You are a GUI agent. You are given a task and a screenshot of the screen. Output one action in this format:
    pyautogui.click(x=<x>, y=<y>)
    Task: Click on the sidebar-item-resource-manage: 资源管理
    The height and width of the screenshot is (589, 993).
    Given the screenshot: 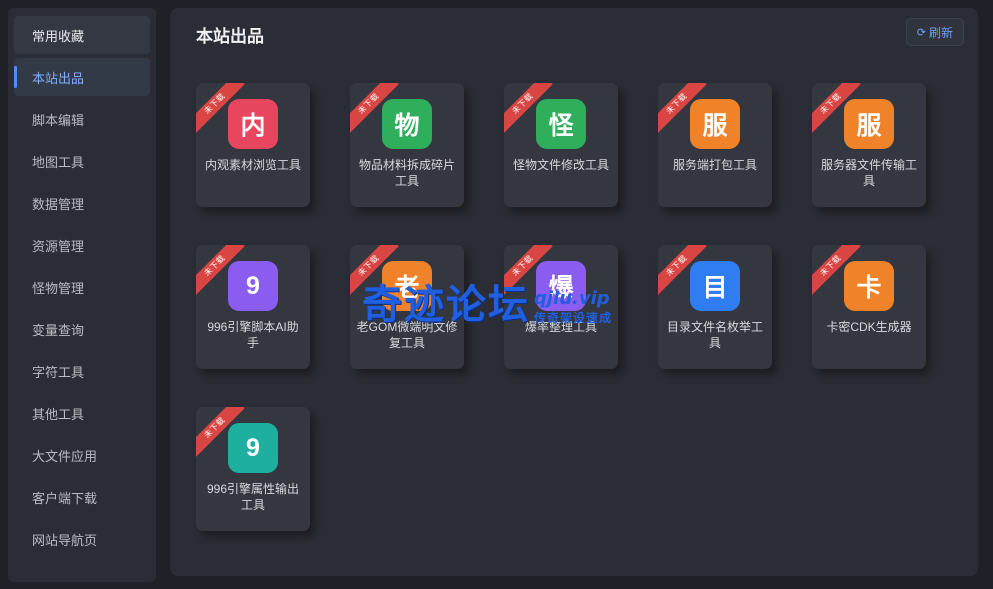 What is the action you would take?
    pyautogui.click(x=82, y=245)
    